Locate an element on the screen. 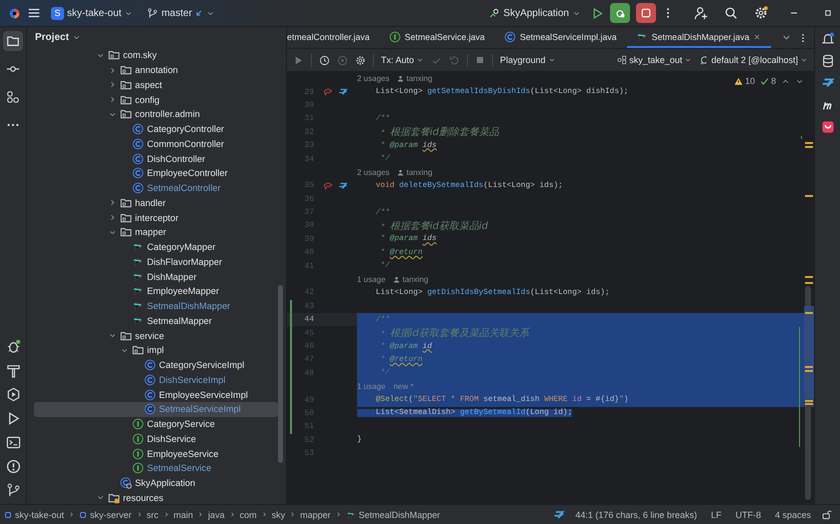 The width and height of the screenshot is (840, 524). tree-item: DishServiceImpl is located at coordinates (156, 380).